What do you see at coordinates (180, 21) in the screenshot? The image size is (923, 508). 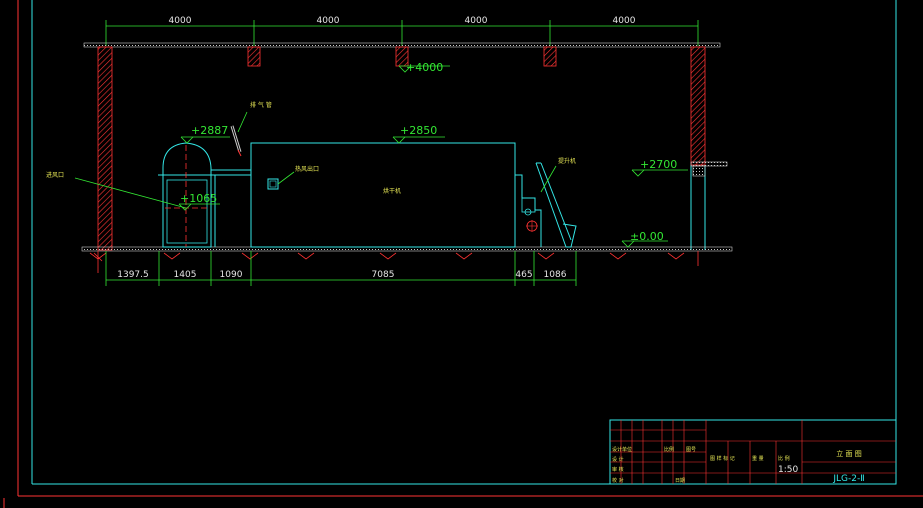 I see `top-dimension-1: 4000` at bounding box center [180, 21].